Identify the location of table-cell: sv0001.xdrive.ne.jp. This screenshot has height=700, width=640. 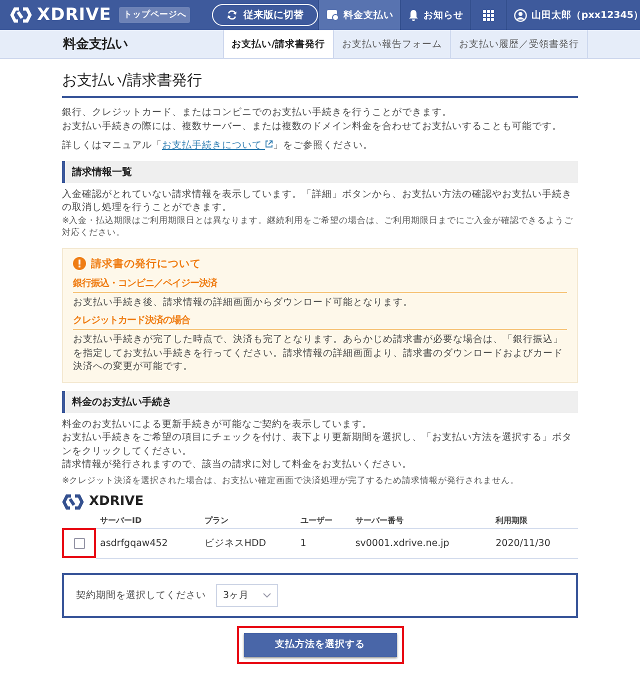
(421, 543).